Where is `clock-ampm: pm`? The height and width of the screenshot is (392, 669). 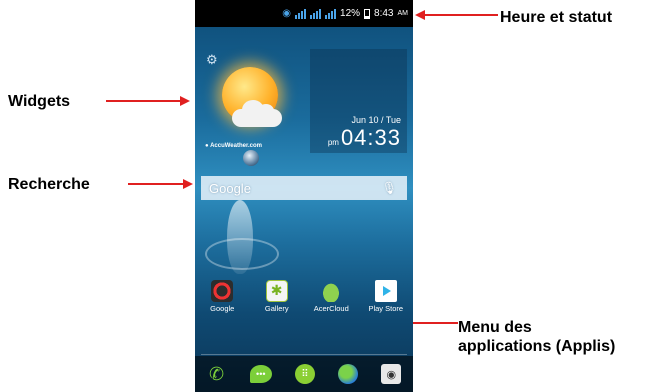 clock-ampm: pm is located at coordinates (333, 142).